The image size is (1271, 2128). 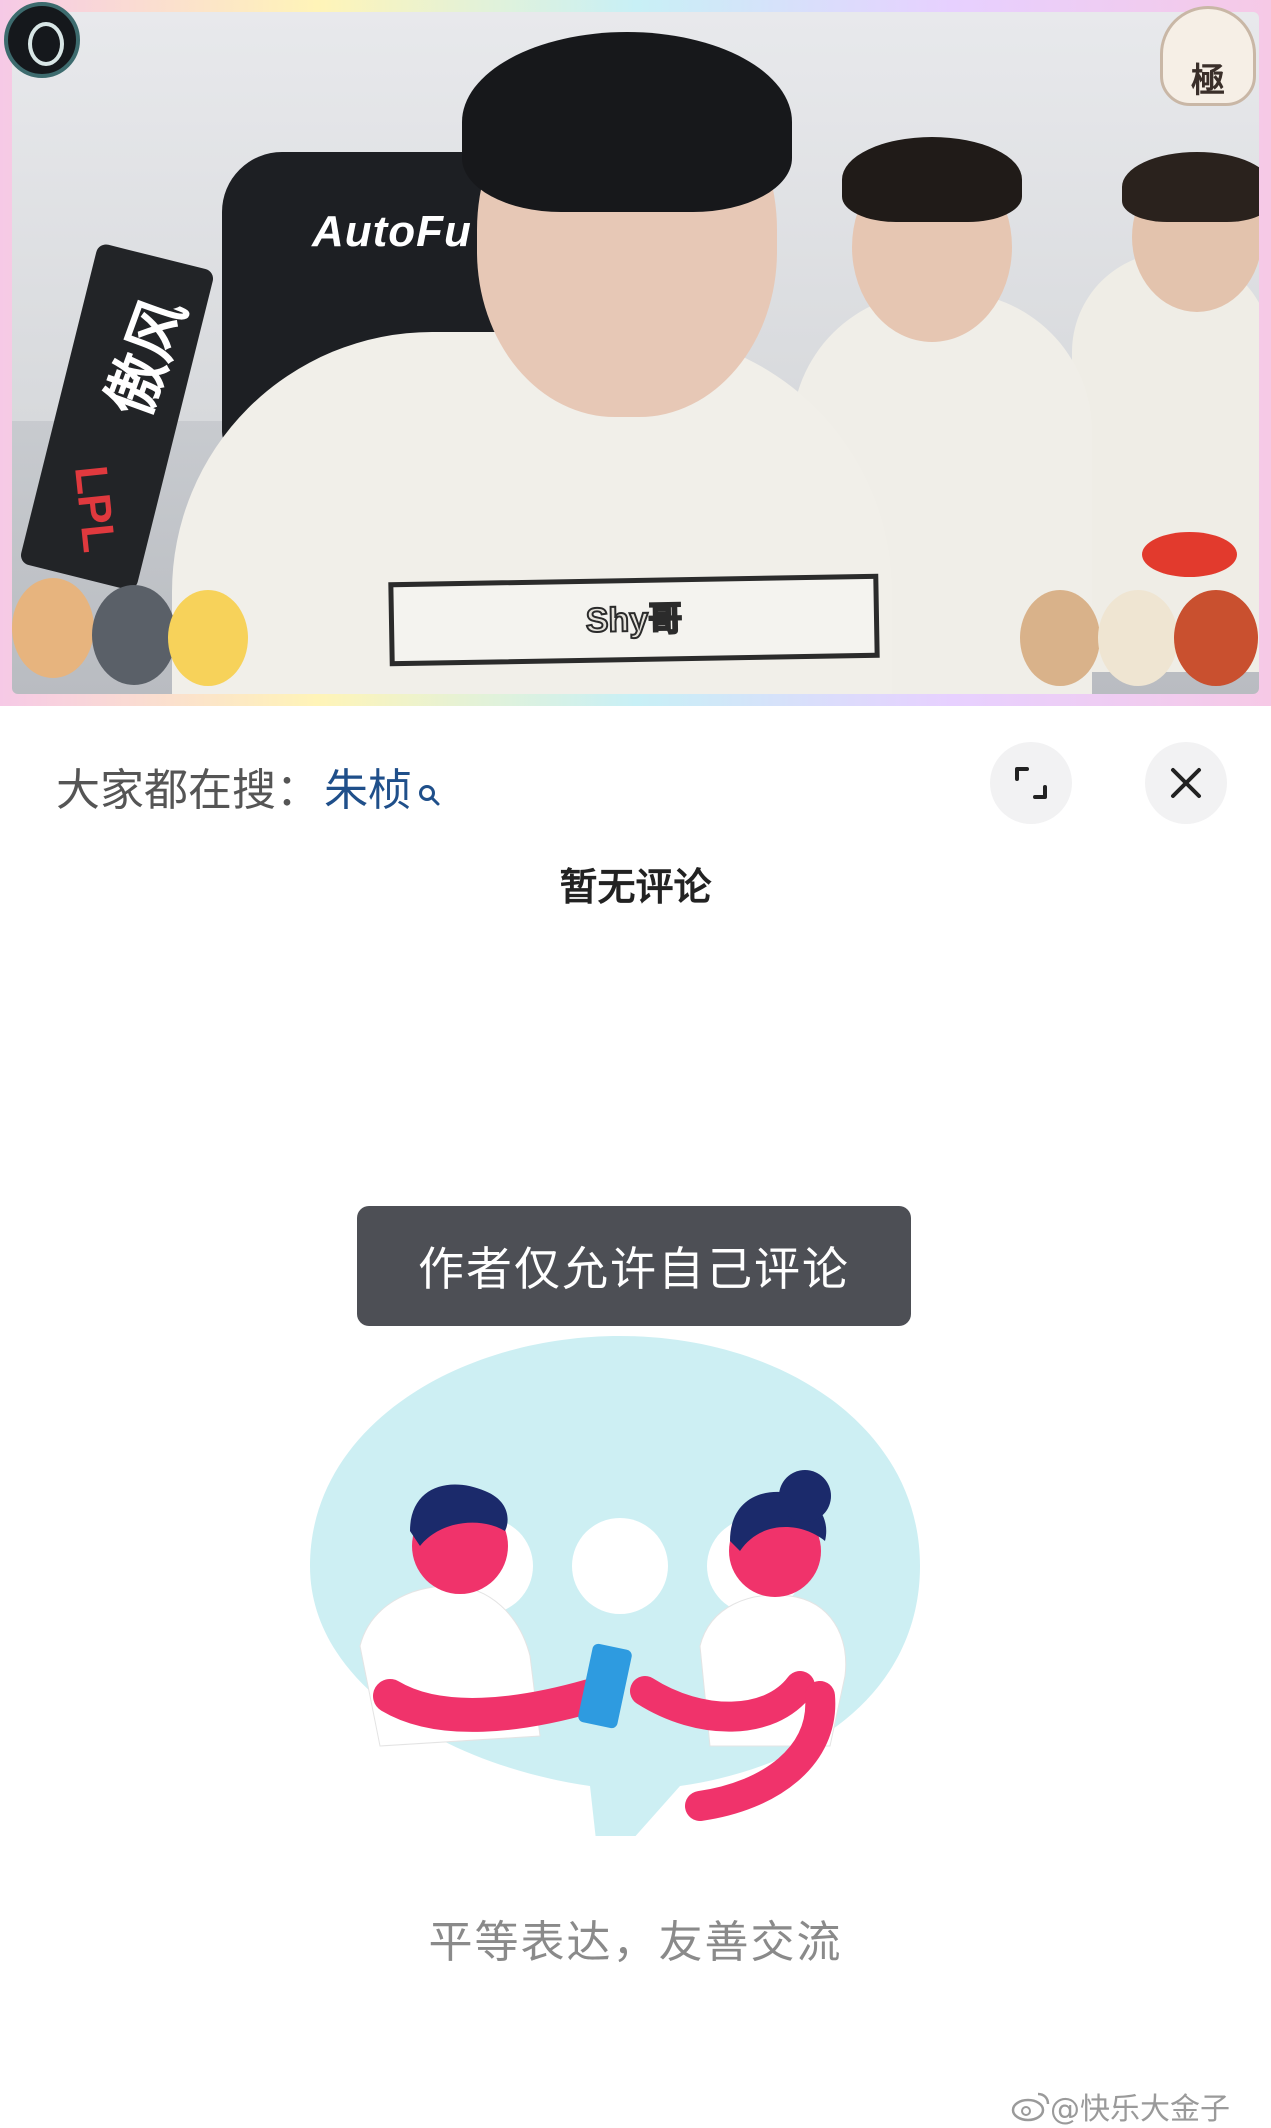 I want to click on close-button, so click(x=1186, y=783).